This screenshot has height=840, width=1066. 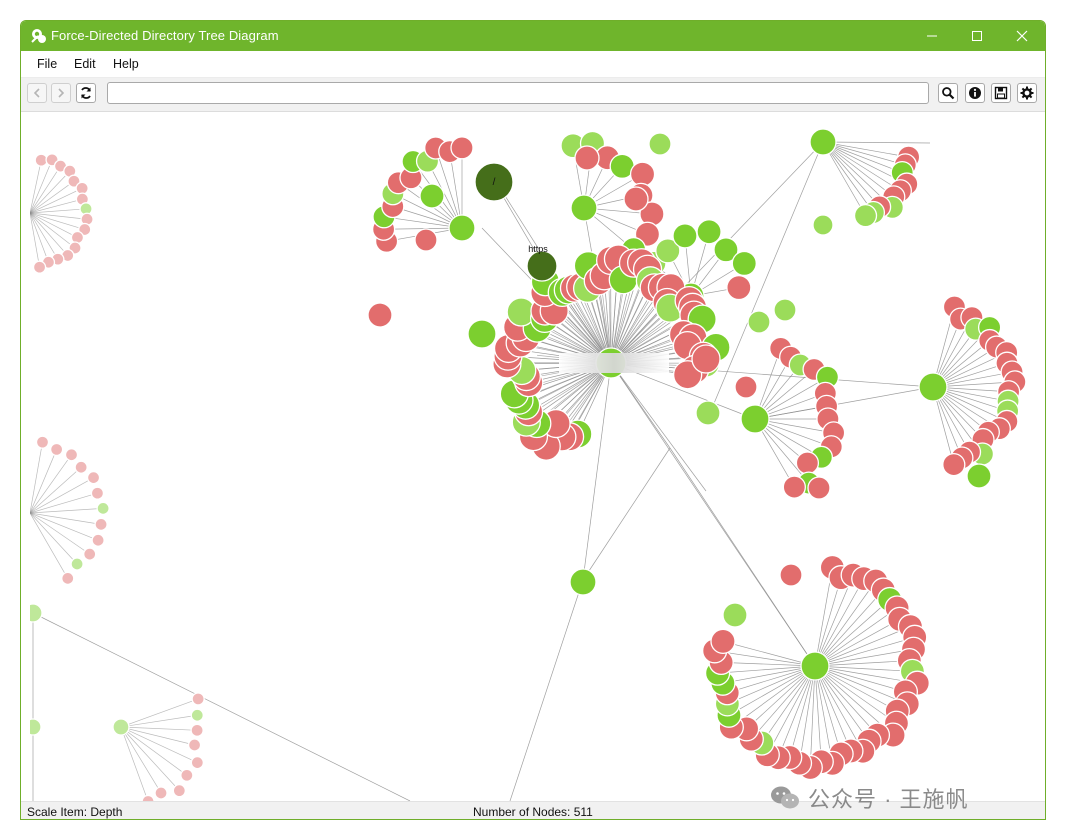 I want to click on search-button, so click(x=948, y=93).